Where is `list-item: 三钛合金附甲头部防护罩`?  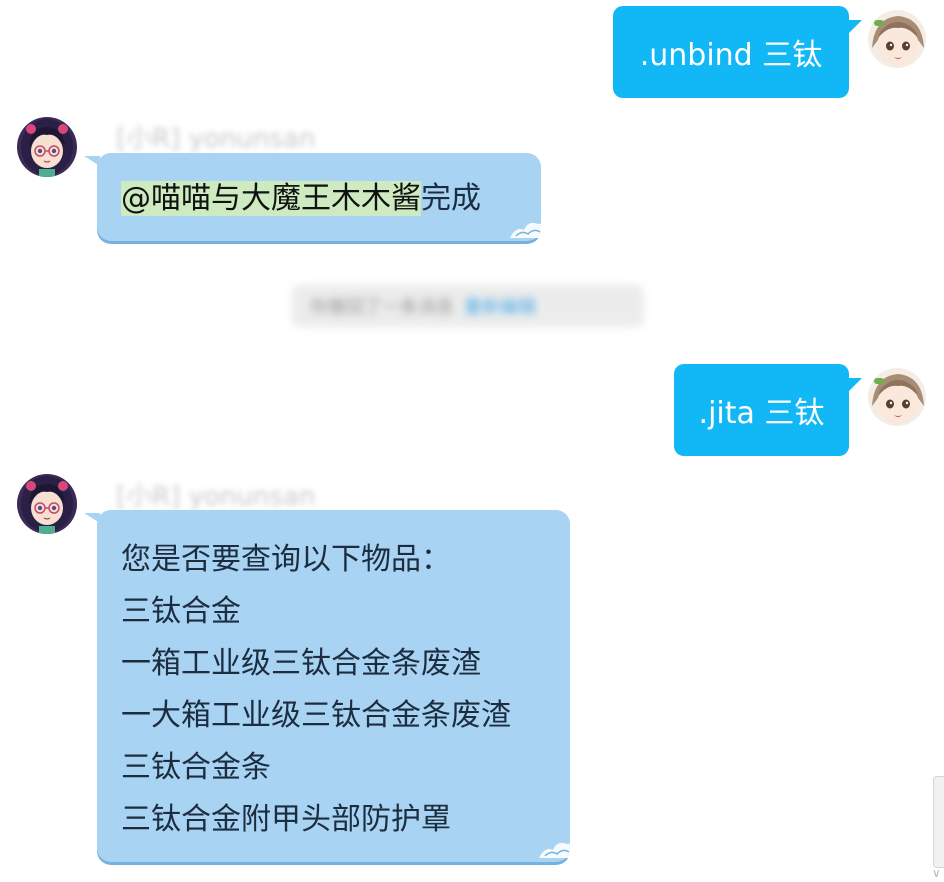
list-item: 三钛合金附甲头部防护罩 is located at coordinates (286, 819).